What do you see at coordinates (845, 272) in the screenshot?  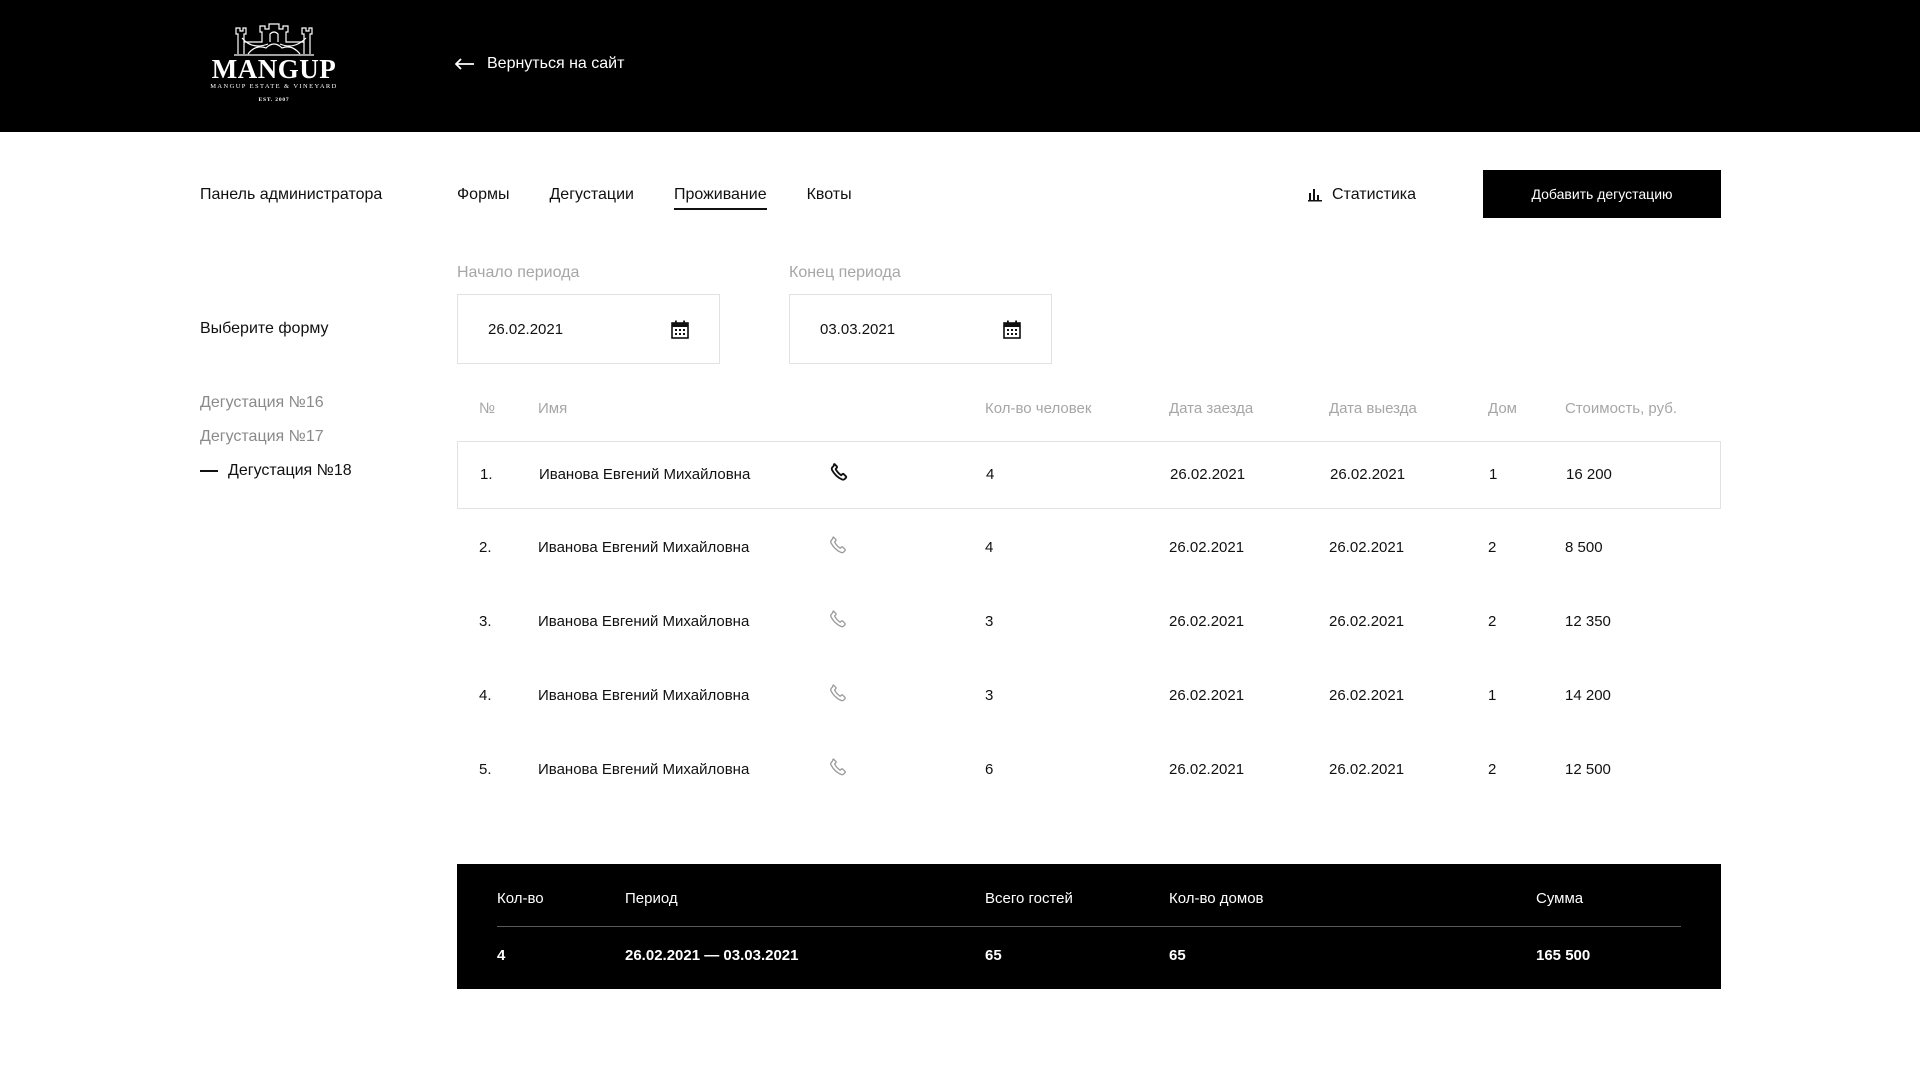 I see `end-date-label: Конец периода` at bounding box center [845, 272].